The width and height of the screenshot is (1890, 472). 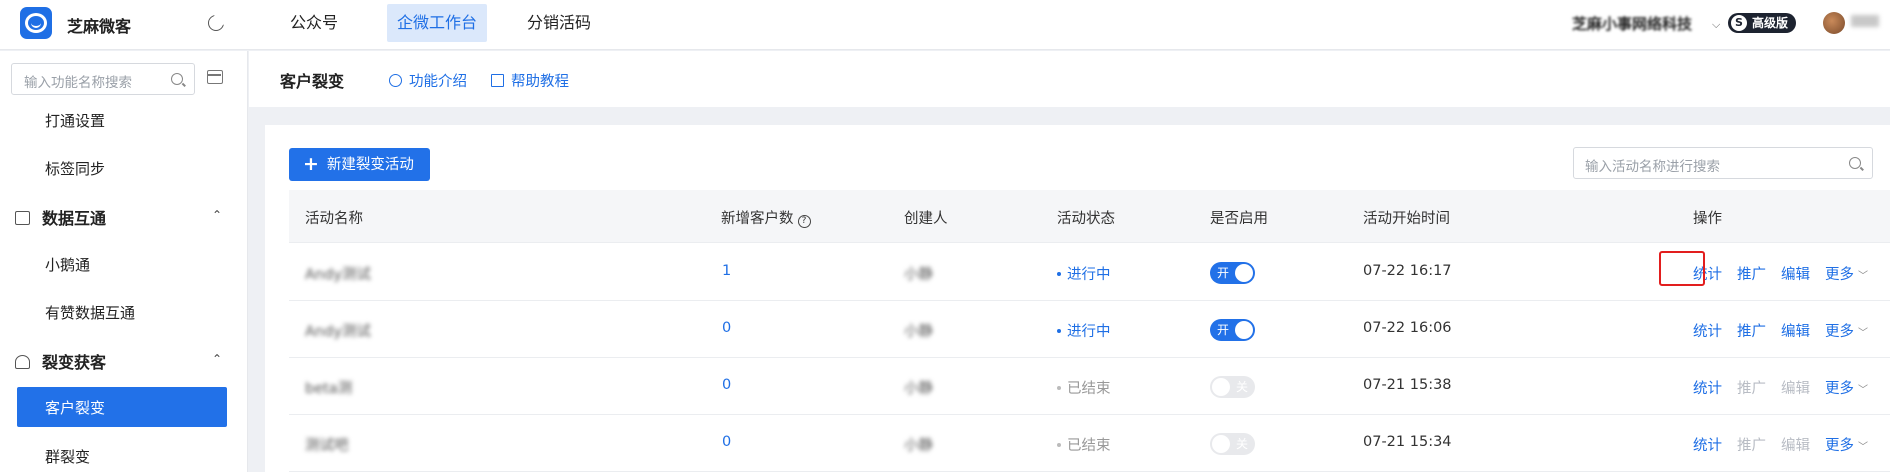 What do you see at coordinates (312, 81) in the screenshot?
I see `page-title: 客户裂变` at bounding box center [312, 81].